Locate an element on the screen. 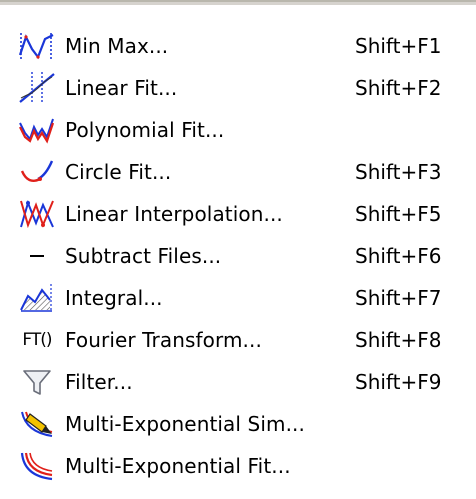  menu-item-linear-interpolation: Linear Interpolation... Shift+F5 is located at coordinates (238, 214).